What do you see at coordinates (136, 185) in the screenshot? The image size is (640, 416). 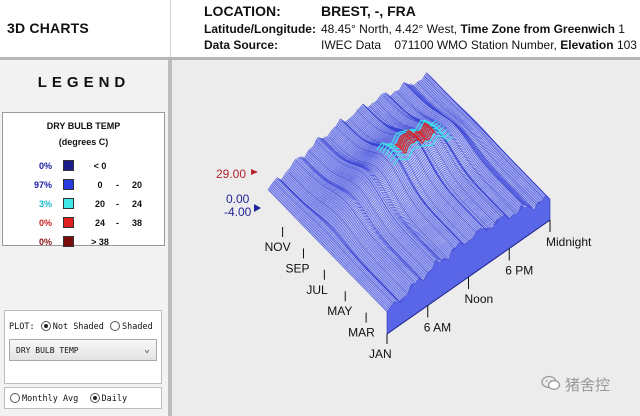 I see `legend-range-high: 20` at bounding box center [136, 185].